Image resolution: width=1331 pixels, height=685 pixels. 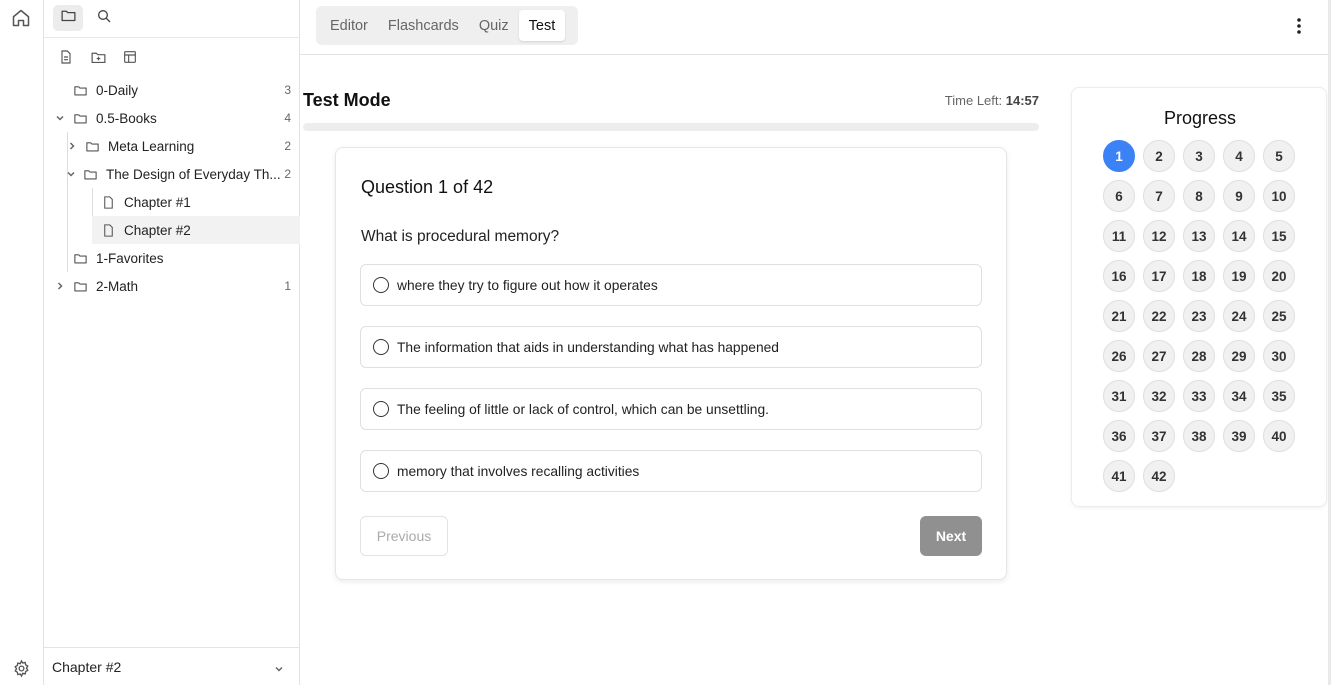 What do you see at coordinates (1279, 316) in the screenshot?
I see `question-nav-25: 25` at bounding box center [1279, 316].